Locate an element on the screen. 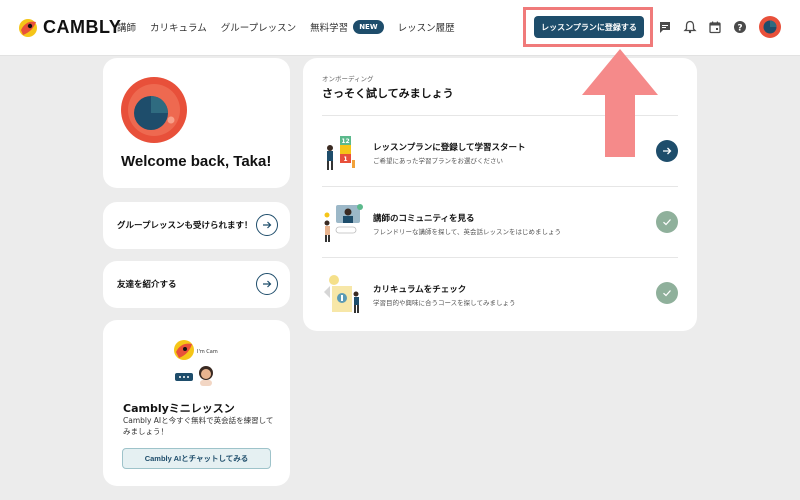 The width and height of the screenshot is (800, 500). group-lesson-label: グループレッスンも受けられます！ is located at coordinates (185, 226).